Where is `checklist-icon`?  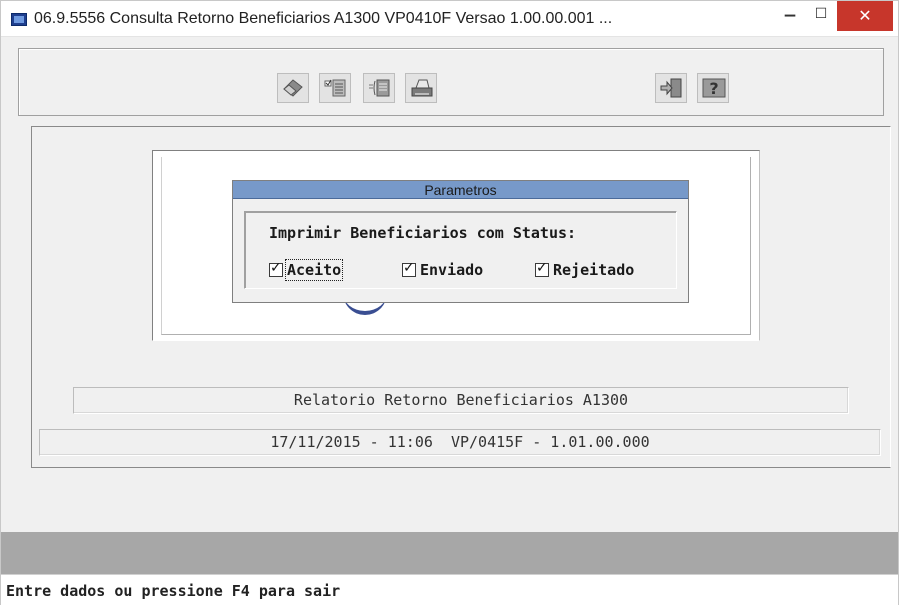
checklist-icon is located at coordinates (335, 88).